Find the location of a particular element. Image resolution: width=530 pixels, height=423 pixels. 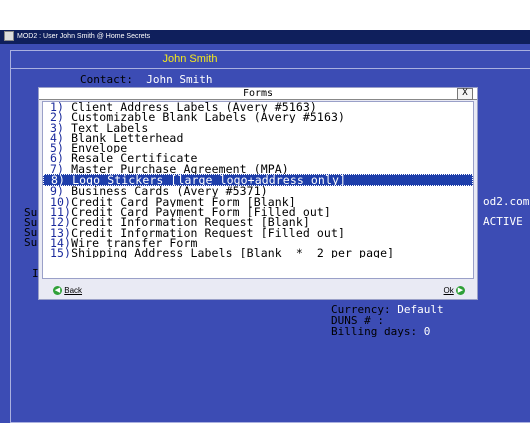

close-button: X is located at coordinates (465, 94).